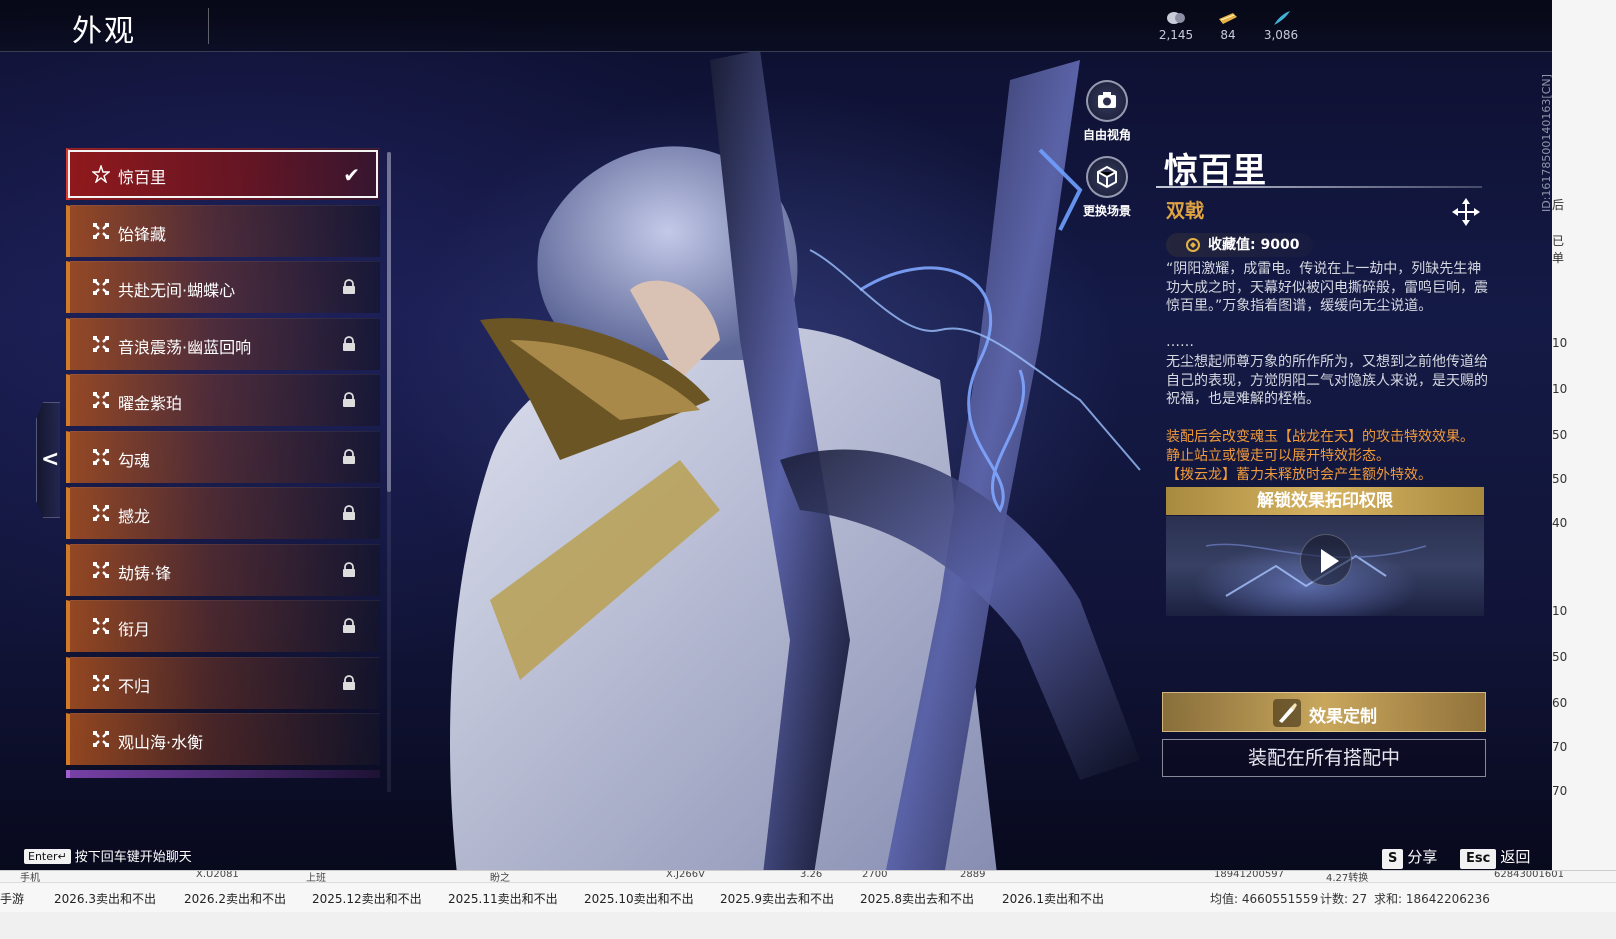 Image resolution: width=1616 pixels, height=939 pixels. What do you see at coordinates (105, 898) in the screenshot?
I see `sheet-tab: 2026.3卖出和不出` at bounding box center [105, 898].